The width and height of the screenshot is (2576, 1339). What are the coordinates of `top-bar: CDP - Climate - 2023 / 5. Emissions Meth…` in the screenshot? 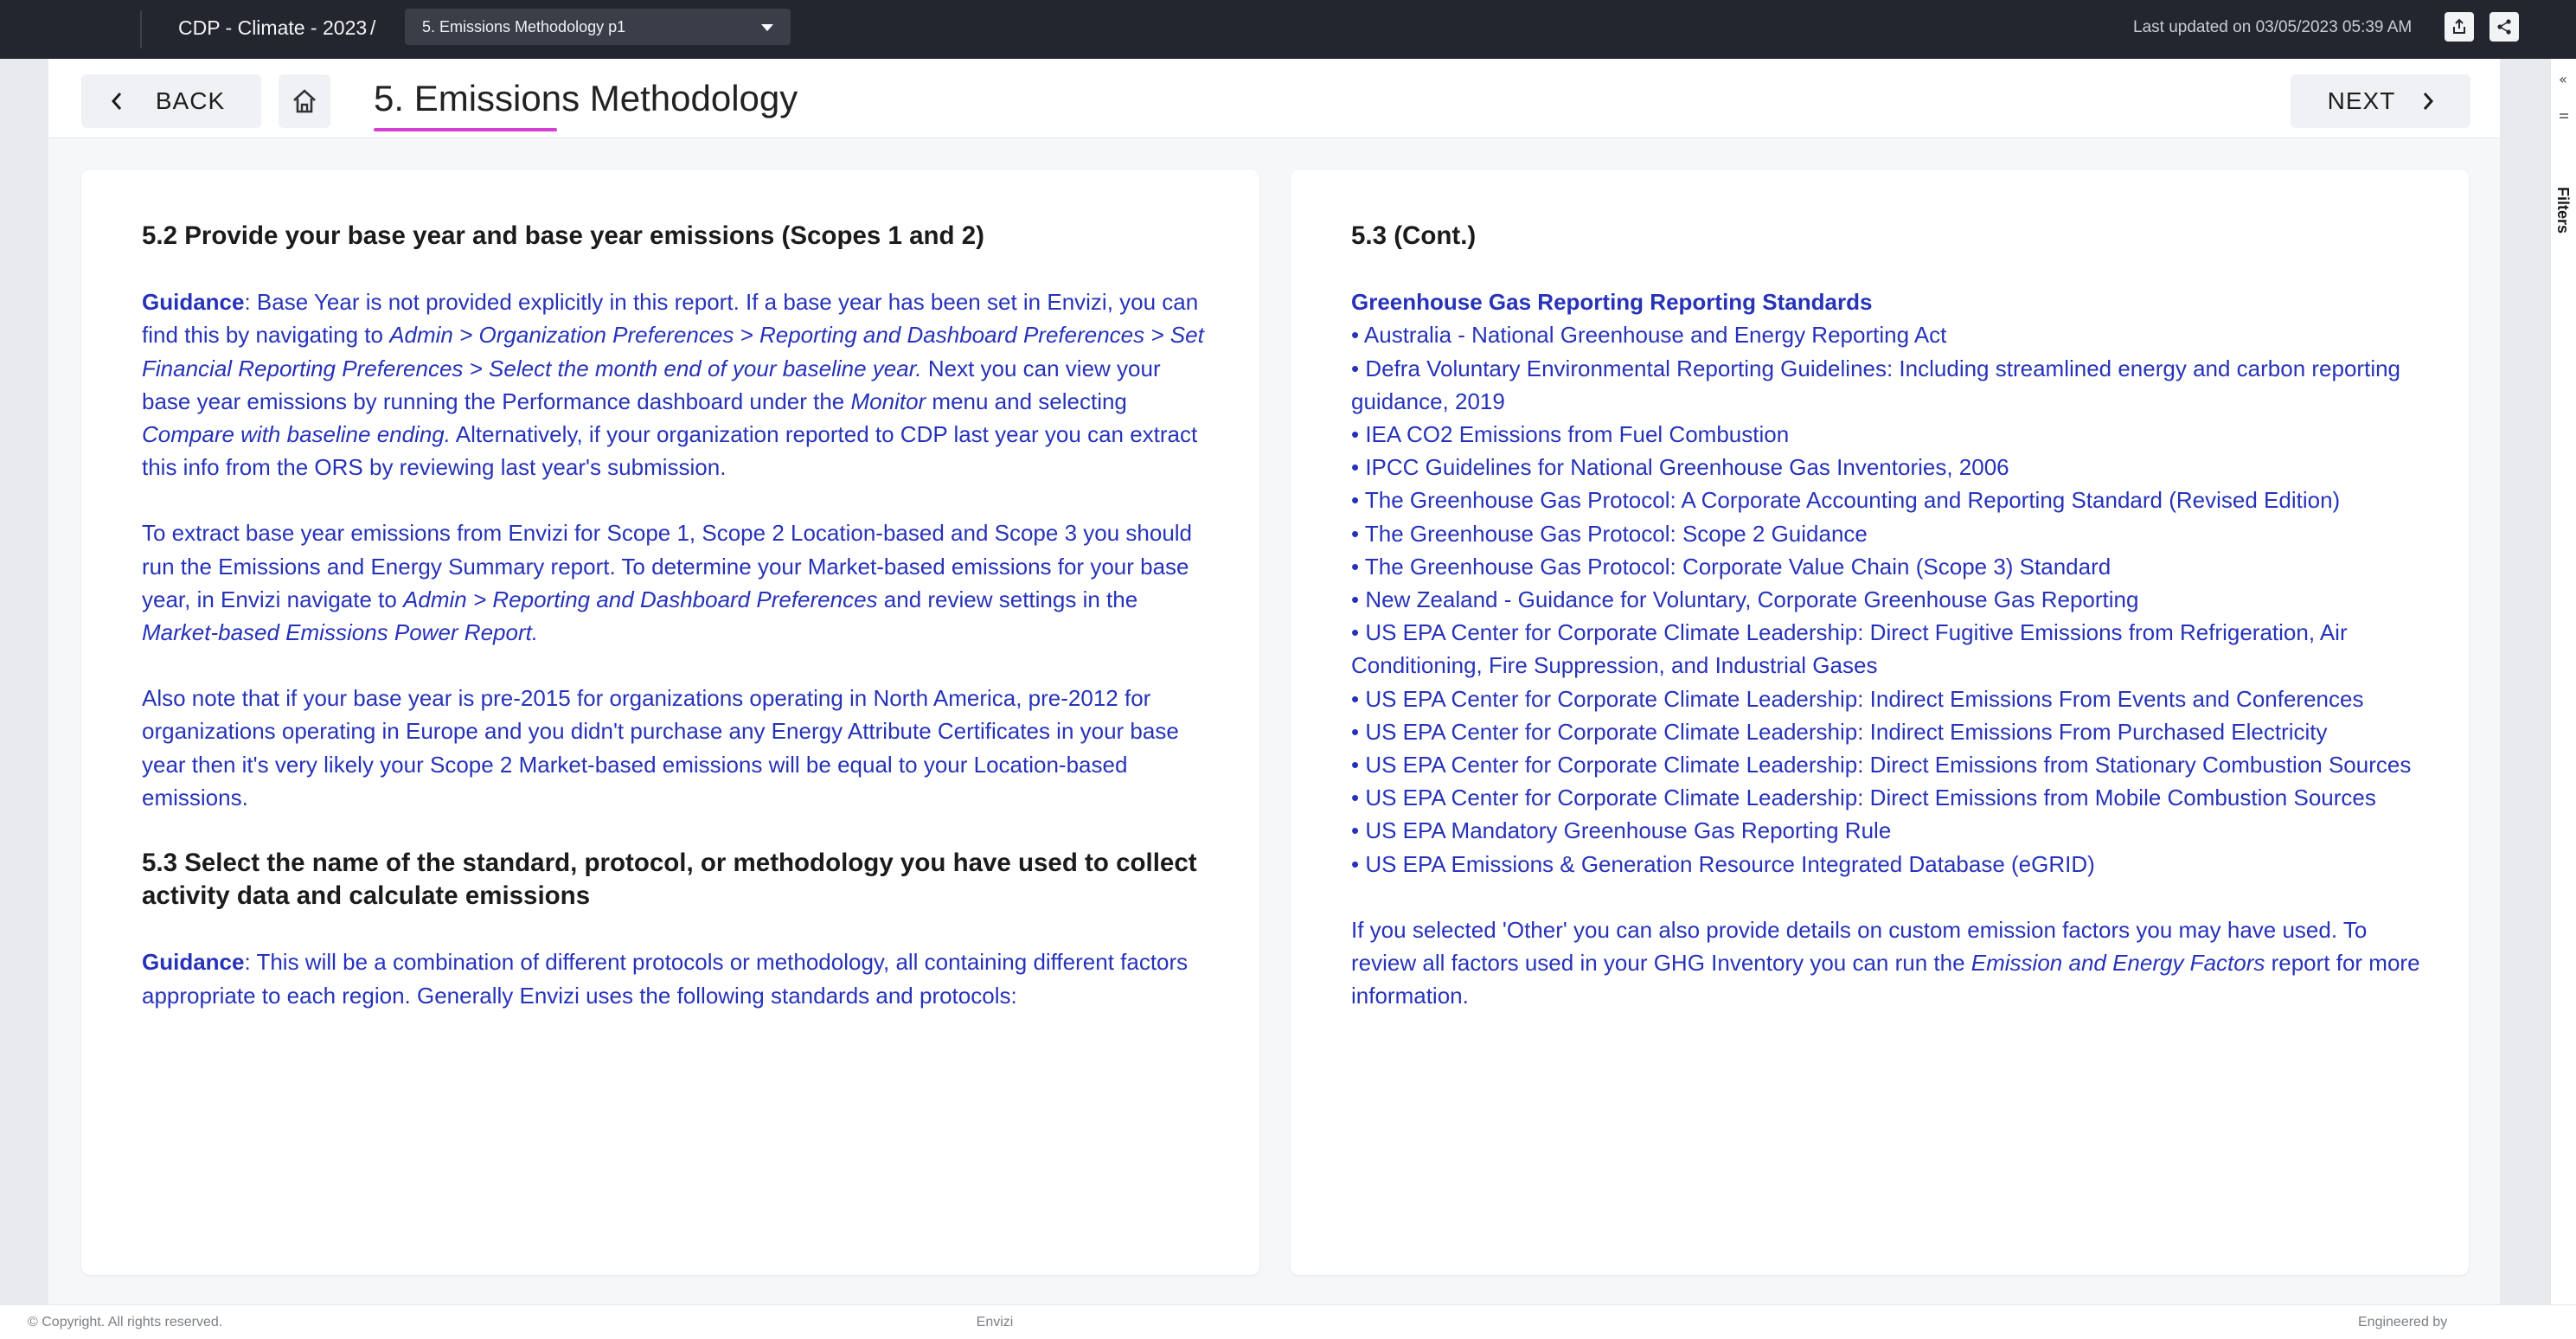 It's located at (1288, 29).